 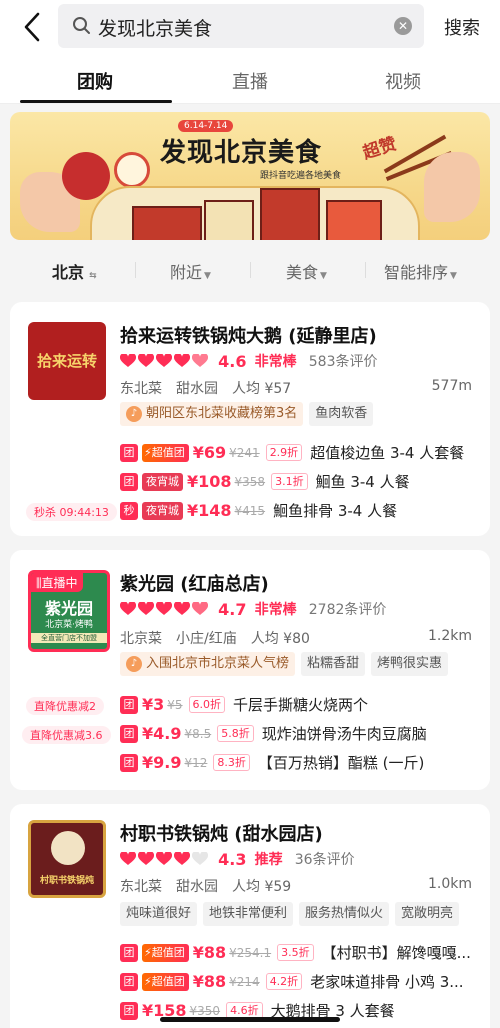 What do you see at coordinates (218, 663) in the screenshot?
I see `rank-tag-label: 入围北京市北京菜人气榜` at bounding box center [218, 663].